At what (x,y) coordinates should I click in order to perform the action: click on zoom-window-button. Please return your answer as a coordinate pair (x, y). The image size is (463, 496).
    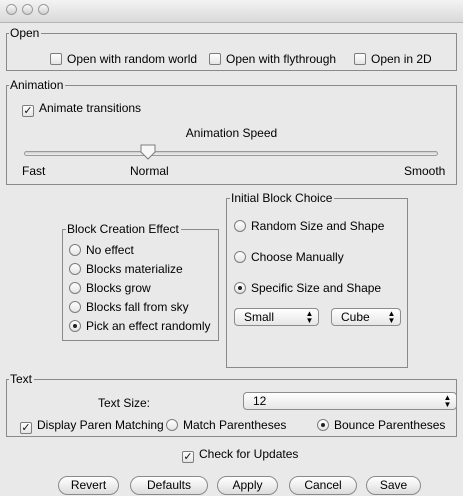
    Looking at the image, I should click on (43, 9).